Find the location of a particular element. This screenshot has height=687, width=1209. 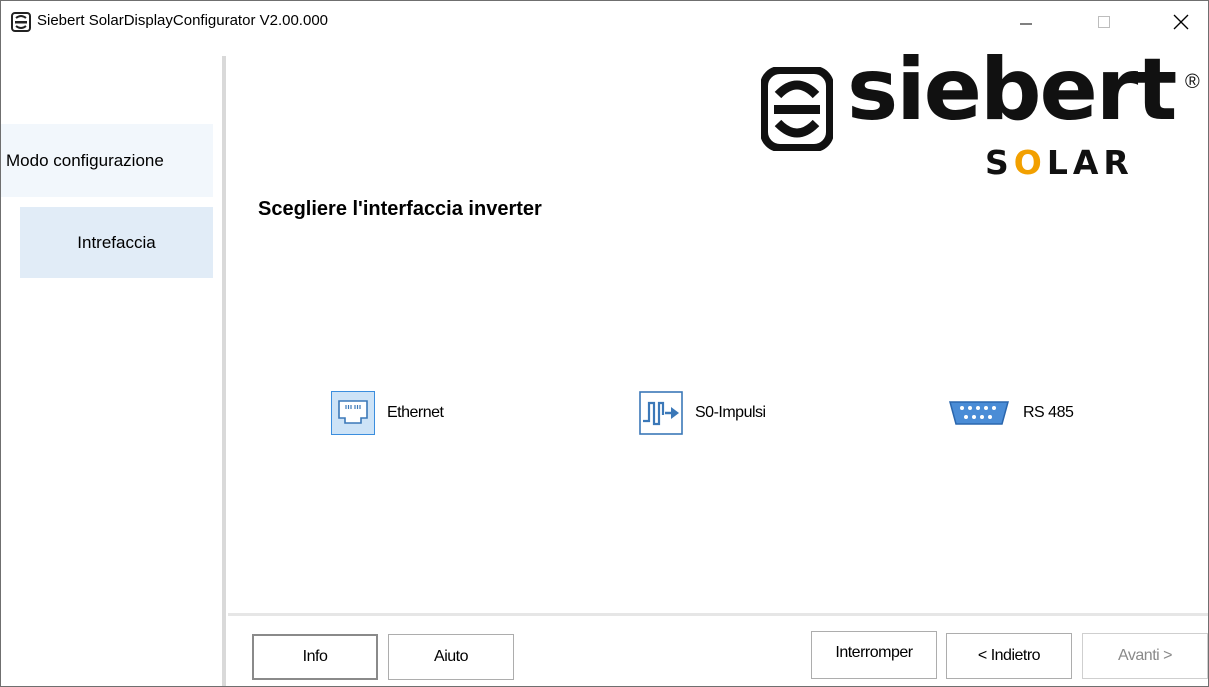

registered-mark: ® is located at coordinates (1192, 82).